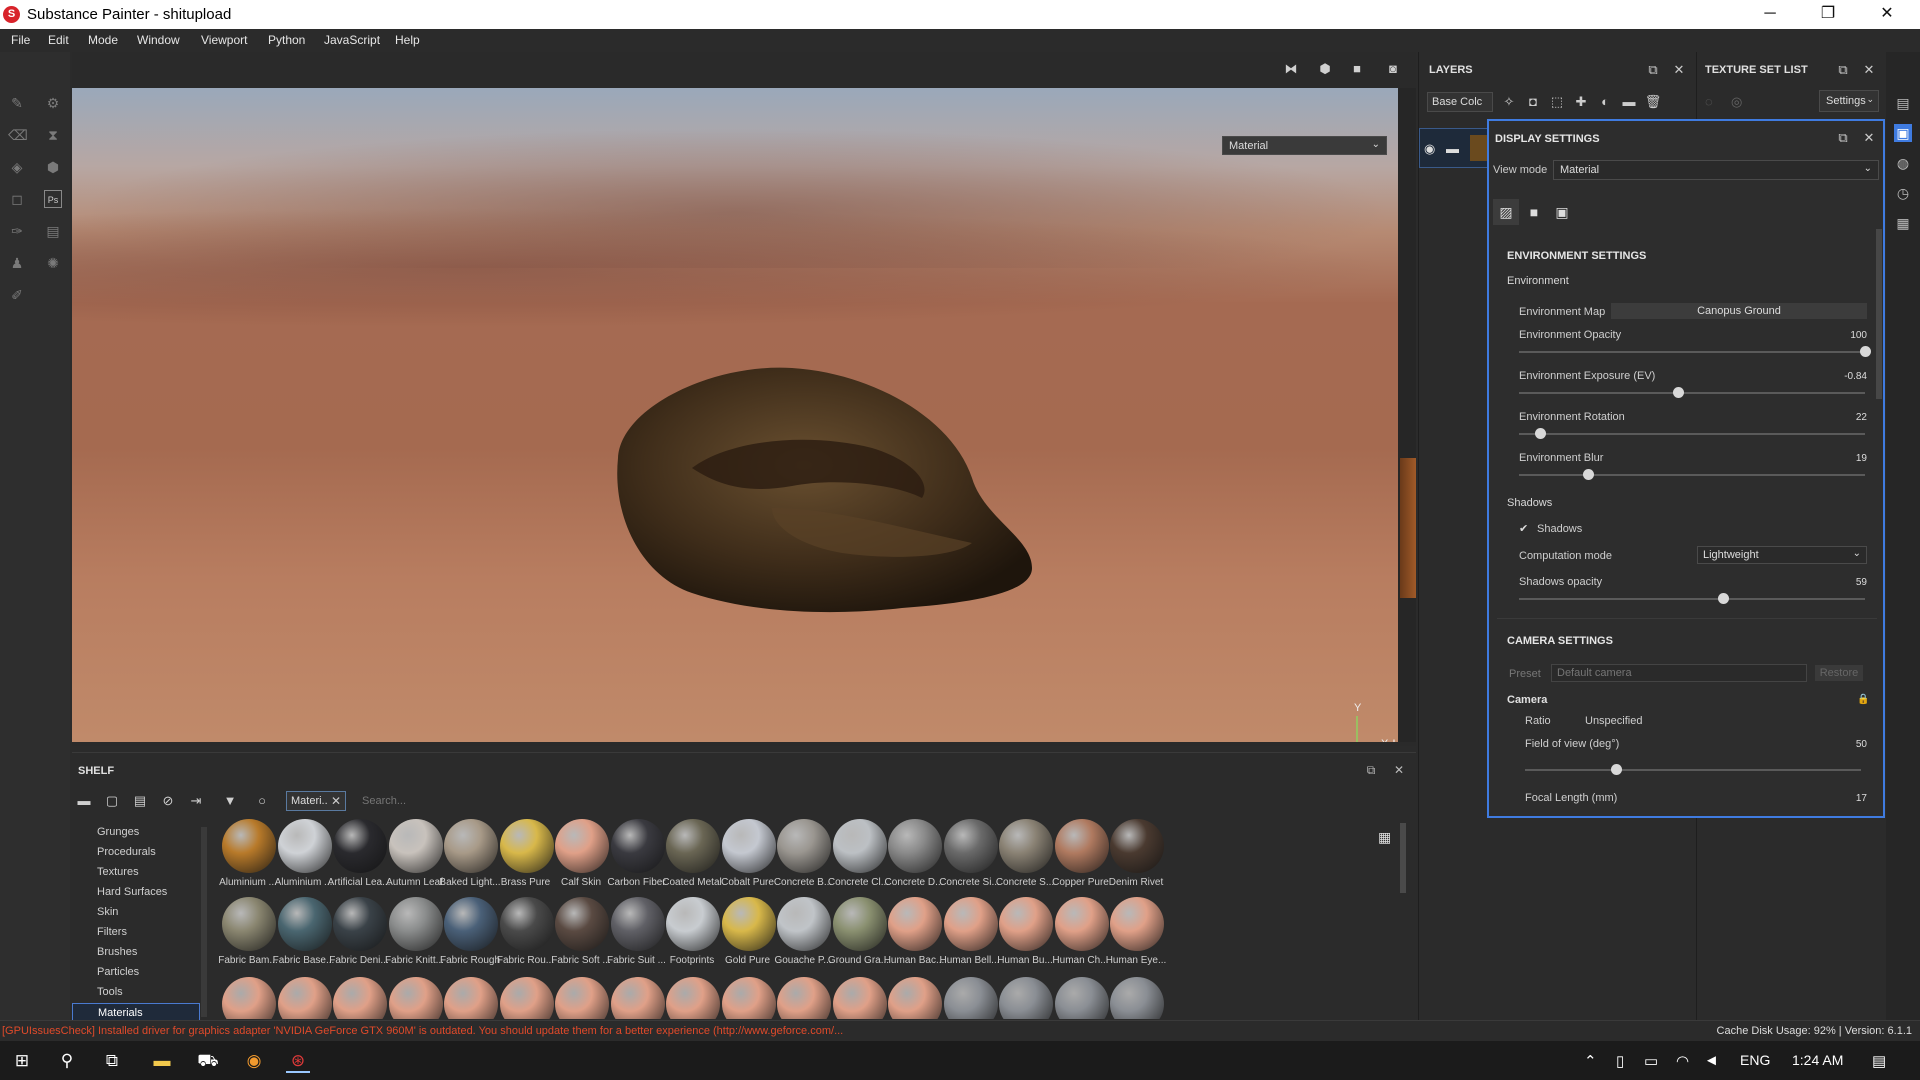 The image size is (1920, 1080). What do you see at coordinates (136, 832) in the screenshot?
I see `category-grunges: Grunges` at bounding box center [136, 832].